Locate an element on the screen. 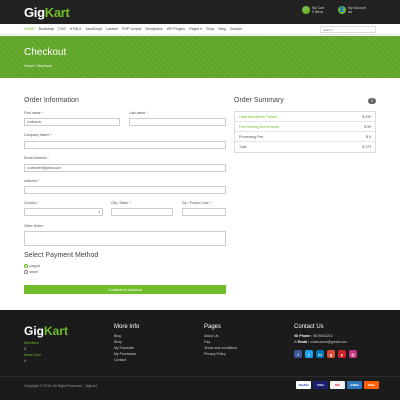 The height and width of the screenshot is (400, 400). summary-count-badge: 2 is located at coordinates (372, 101).